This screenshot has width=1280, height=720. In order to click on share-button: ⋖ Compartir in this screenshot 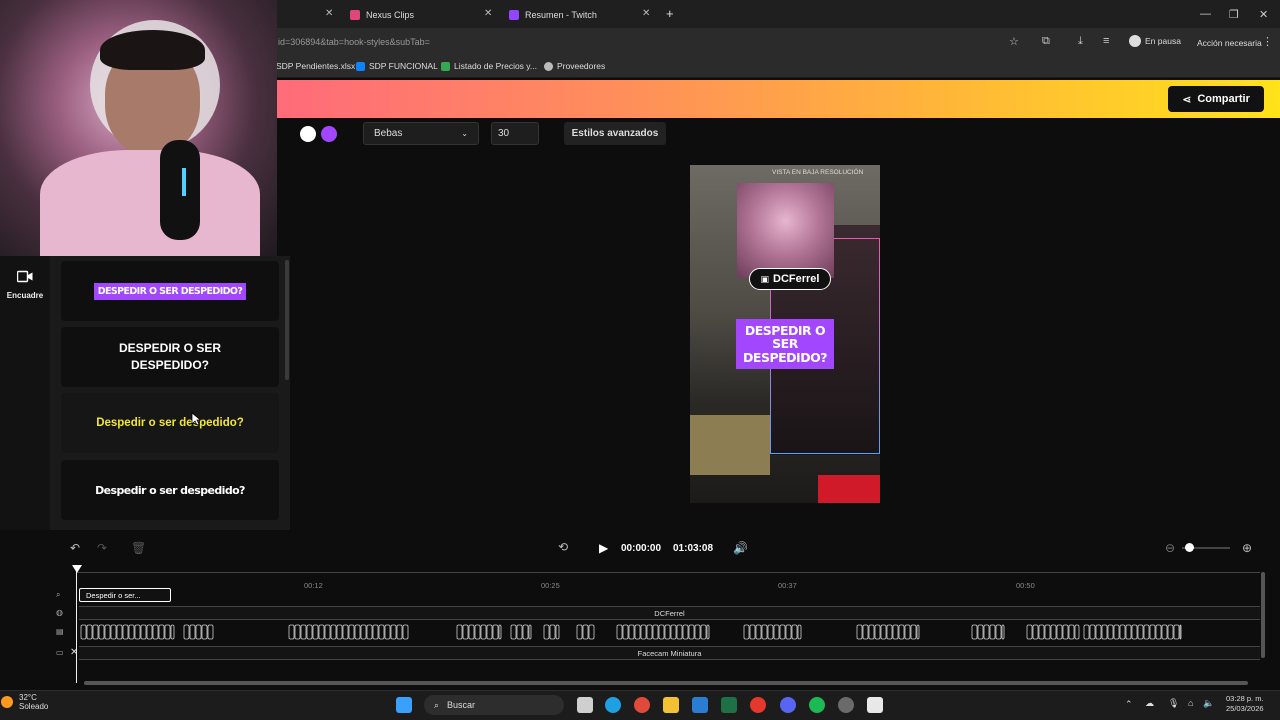, I will do `click(1216, 99)`.